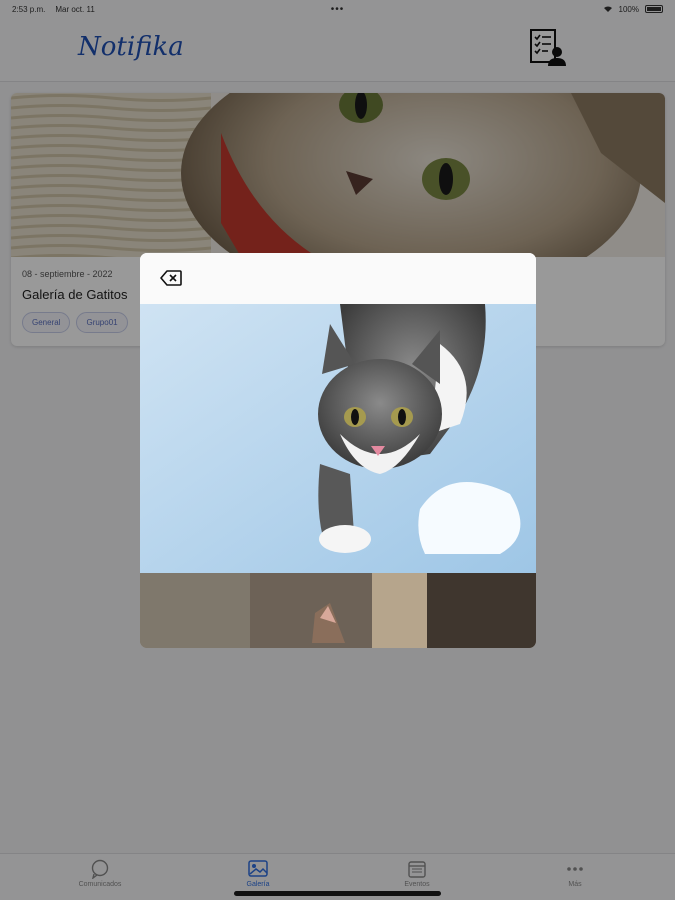 The width and height of the screenshot is (675, 900). Describe the element at coordinates (338, 278) in the screenshot. I see `modal-header` at that location.